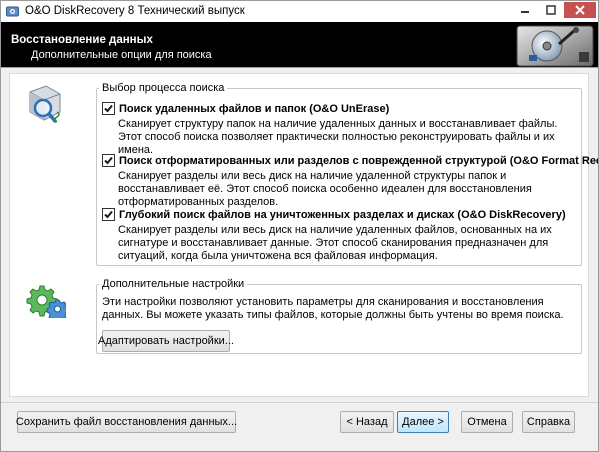  I want to click on window-title: O&O DiskRecovery 8 Технический выпуск, so click(135, 11).